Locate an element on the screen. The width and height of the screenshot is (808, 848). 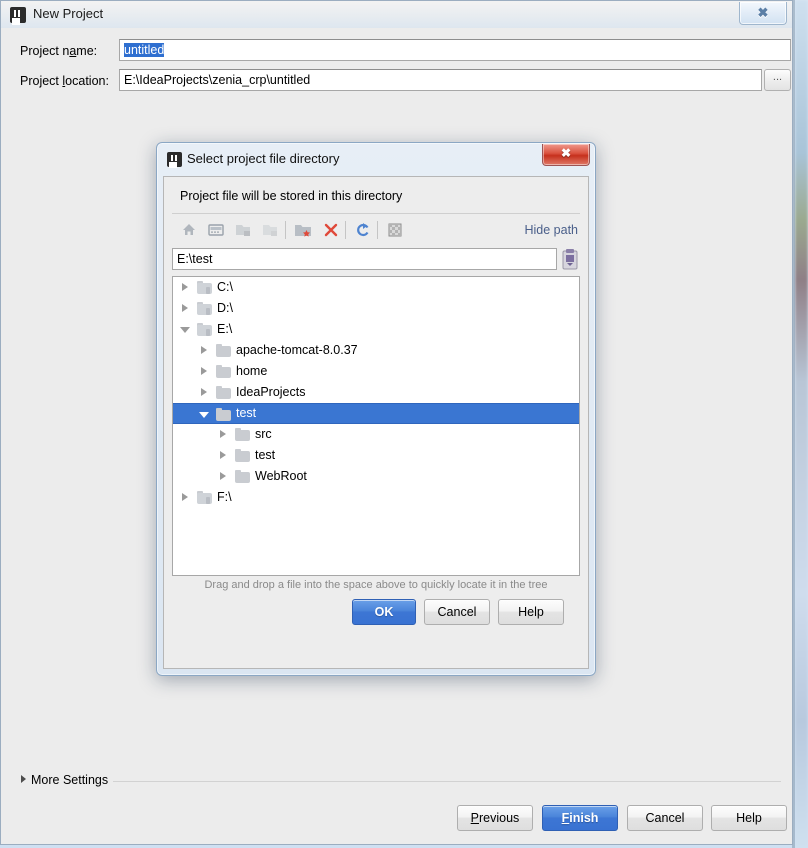
more-settings-divider is located at coordinates (447, 781).